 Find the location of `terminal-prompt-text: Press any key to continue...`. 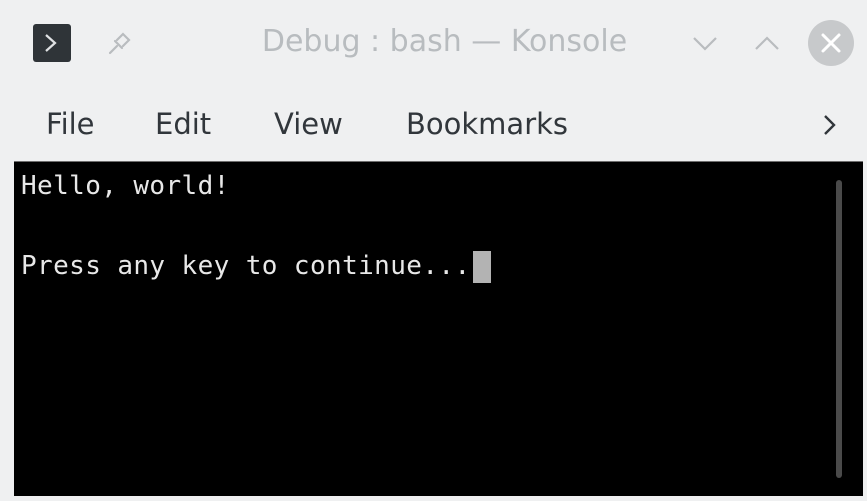

terminal-prompt-text: Press any key to continue... is located at coordinates (246, 266).